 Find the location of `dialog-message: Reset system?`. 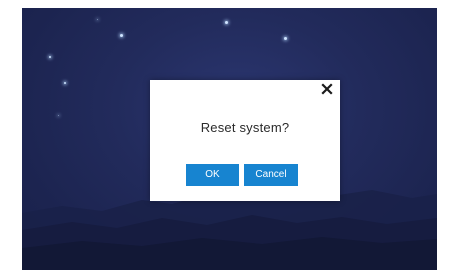

dialog-message: Reset system? is located at coordinates (245, 127).